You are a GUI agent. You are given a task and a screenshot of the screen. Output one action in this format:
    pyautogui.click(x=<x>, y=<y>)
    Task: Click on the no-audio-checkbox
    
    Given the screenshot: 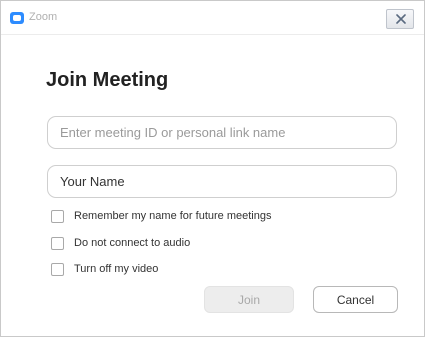 What is the action you would take?
    pyautogui.click(x=57, y=243)
    